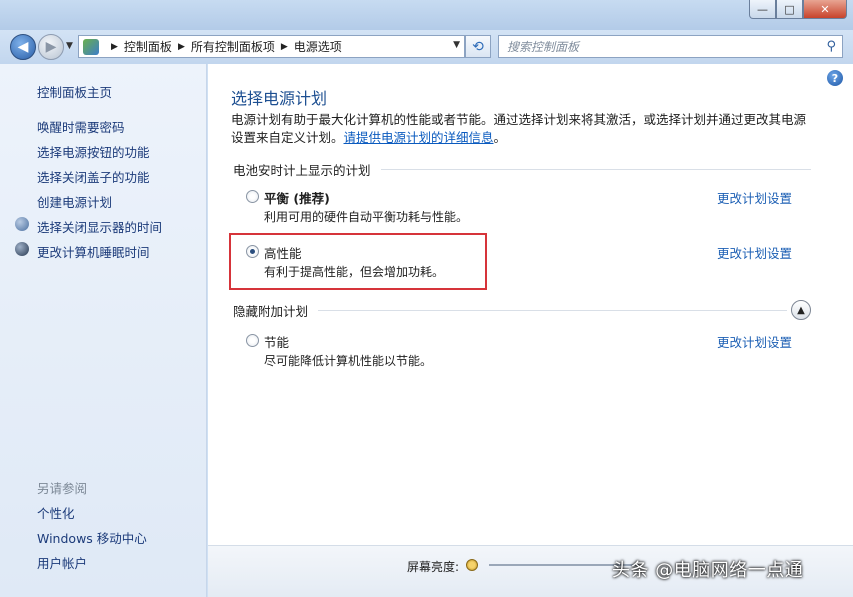  I want to click on section-label: 电池安时计上显示的计划, so click(302, 170).